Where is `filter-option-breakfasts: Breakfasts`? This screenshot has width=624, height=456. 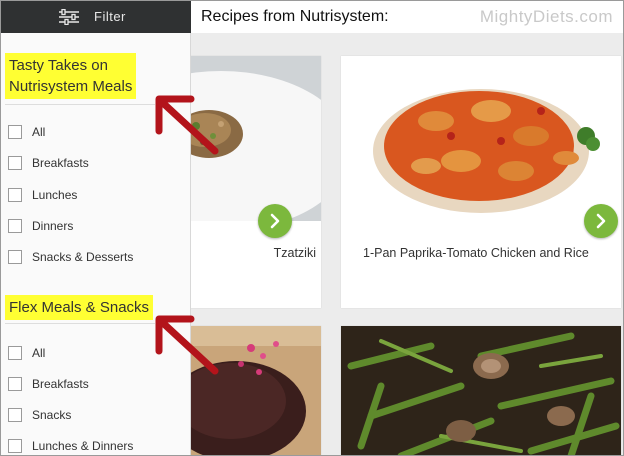
filter-option-breakfasts: Breakfasts is located at coordinates (48, 163).